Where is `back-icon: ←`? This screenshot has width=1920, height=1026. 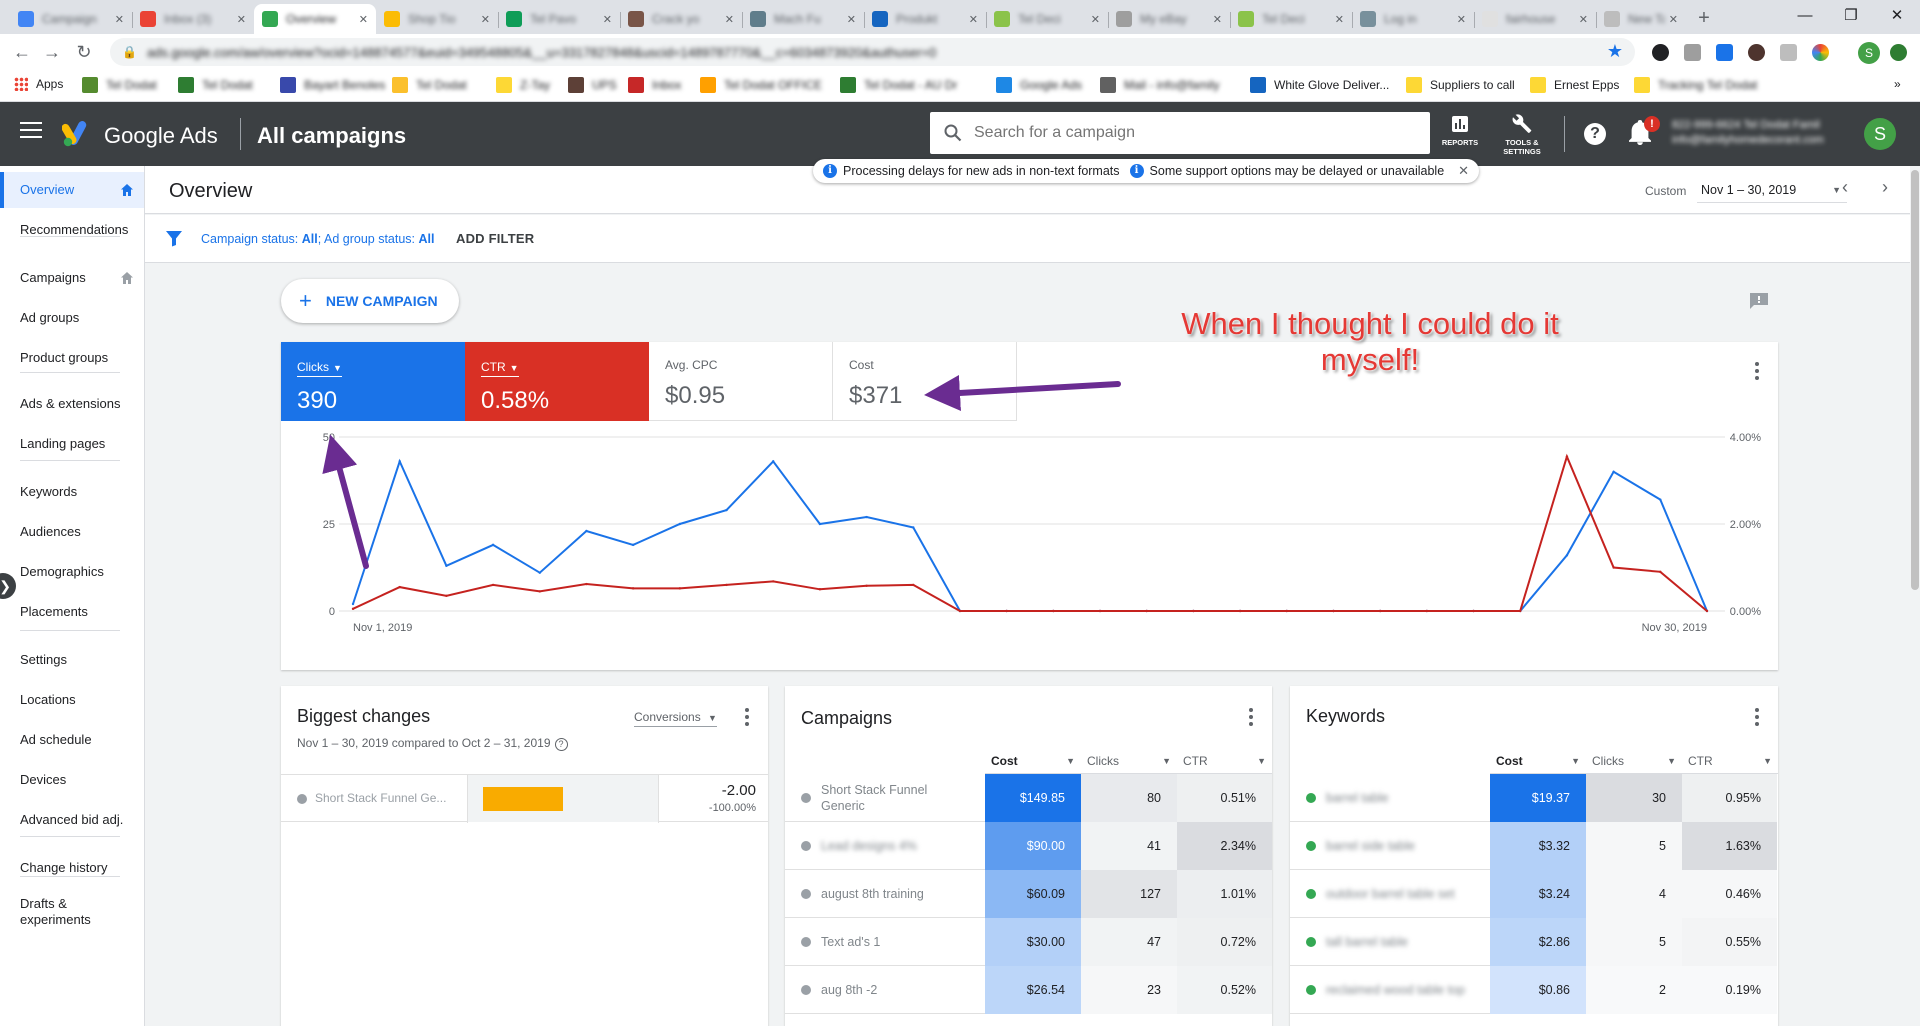
back-icon: ← is located at coordinates (22, 52).